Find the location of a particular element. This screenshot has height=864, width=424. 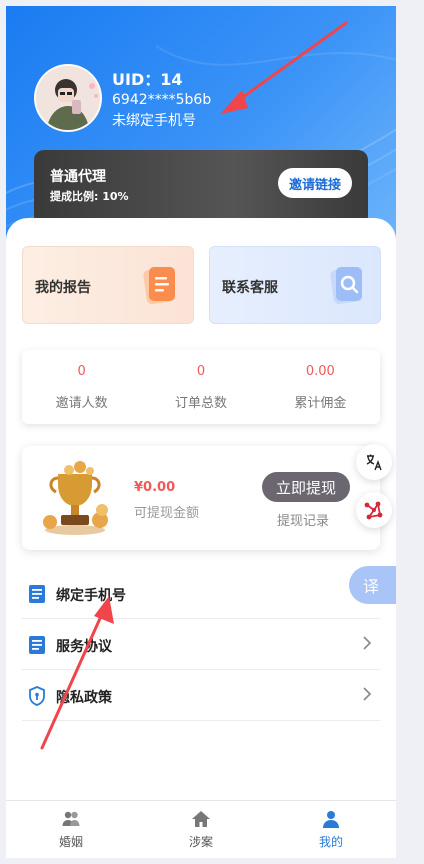

menu-item-service-agreement: 服务协议 is located at coordinates (201, 644).